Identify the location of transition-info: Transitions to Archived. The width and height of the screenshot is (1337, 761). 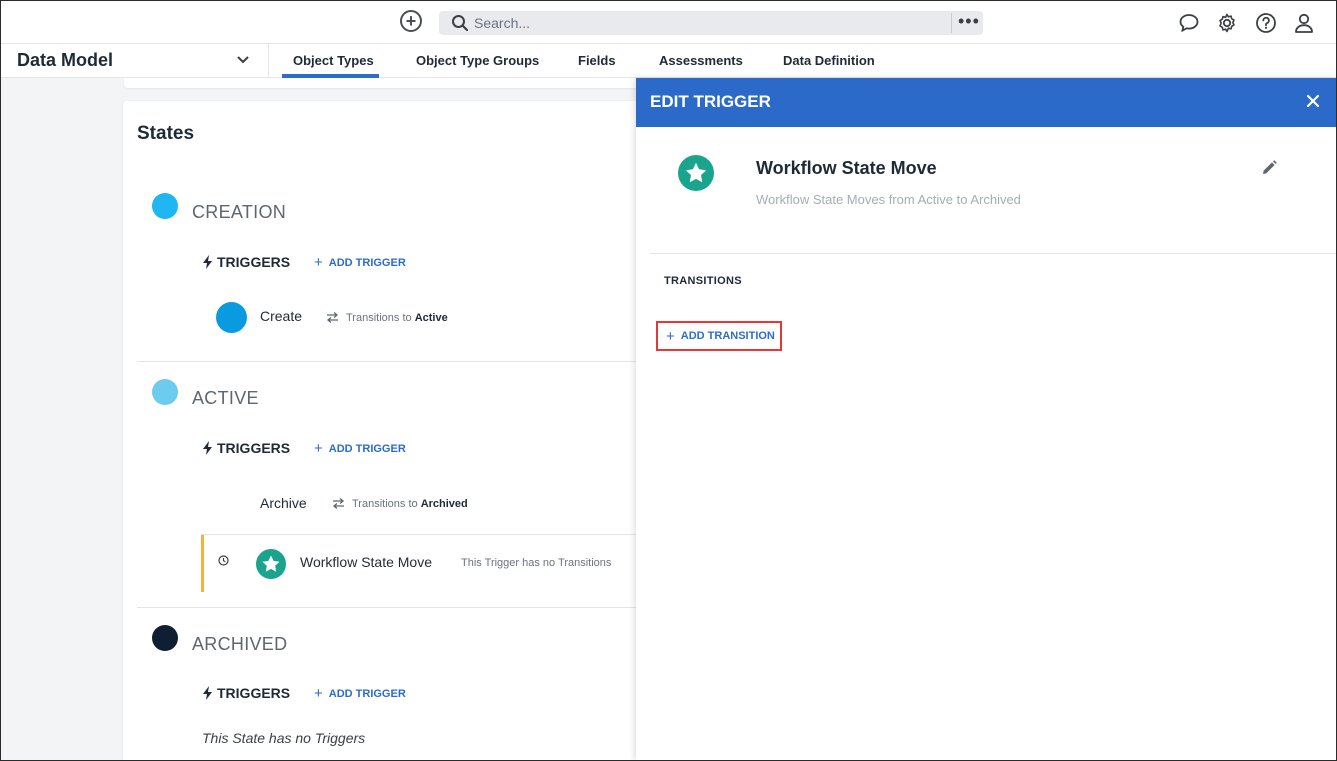
(410, 504).